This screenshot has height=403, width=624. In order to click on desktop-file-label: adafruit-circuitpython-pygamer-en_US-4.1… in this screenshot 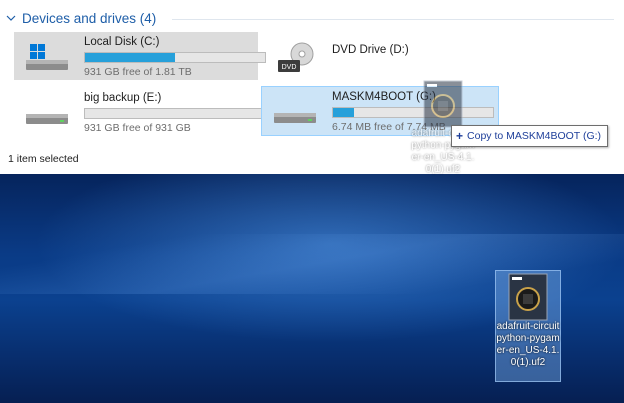, I will do `click(528, 344)`.